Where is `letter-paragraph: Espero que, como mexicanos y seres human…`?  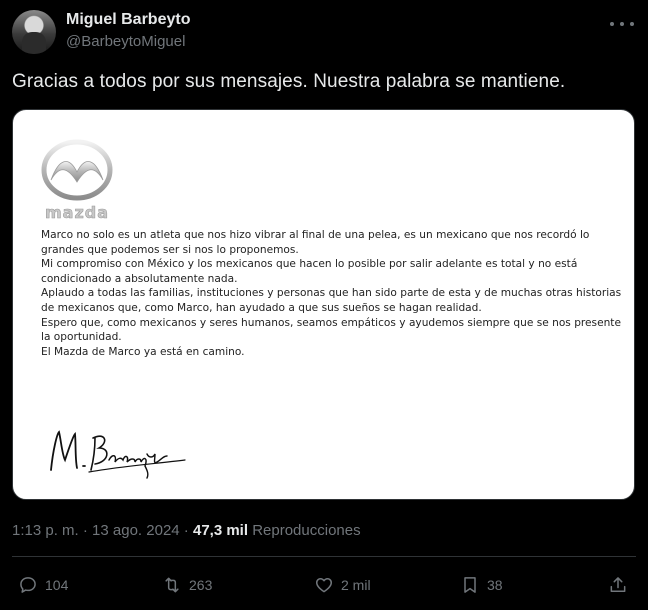 letter-paragraph: Espero que, como mexicanos y seres human… is located at coordinates (331, 330).